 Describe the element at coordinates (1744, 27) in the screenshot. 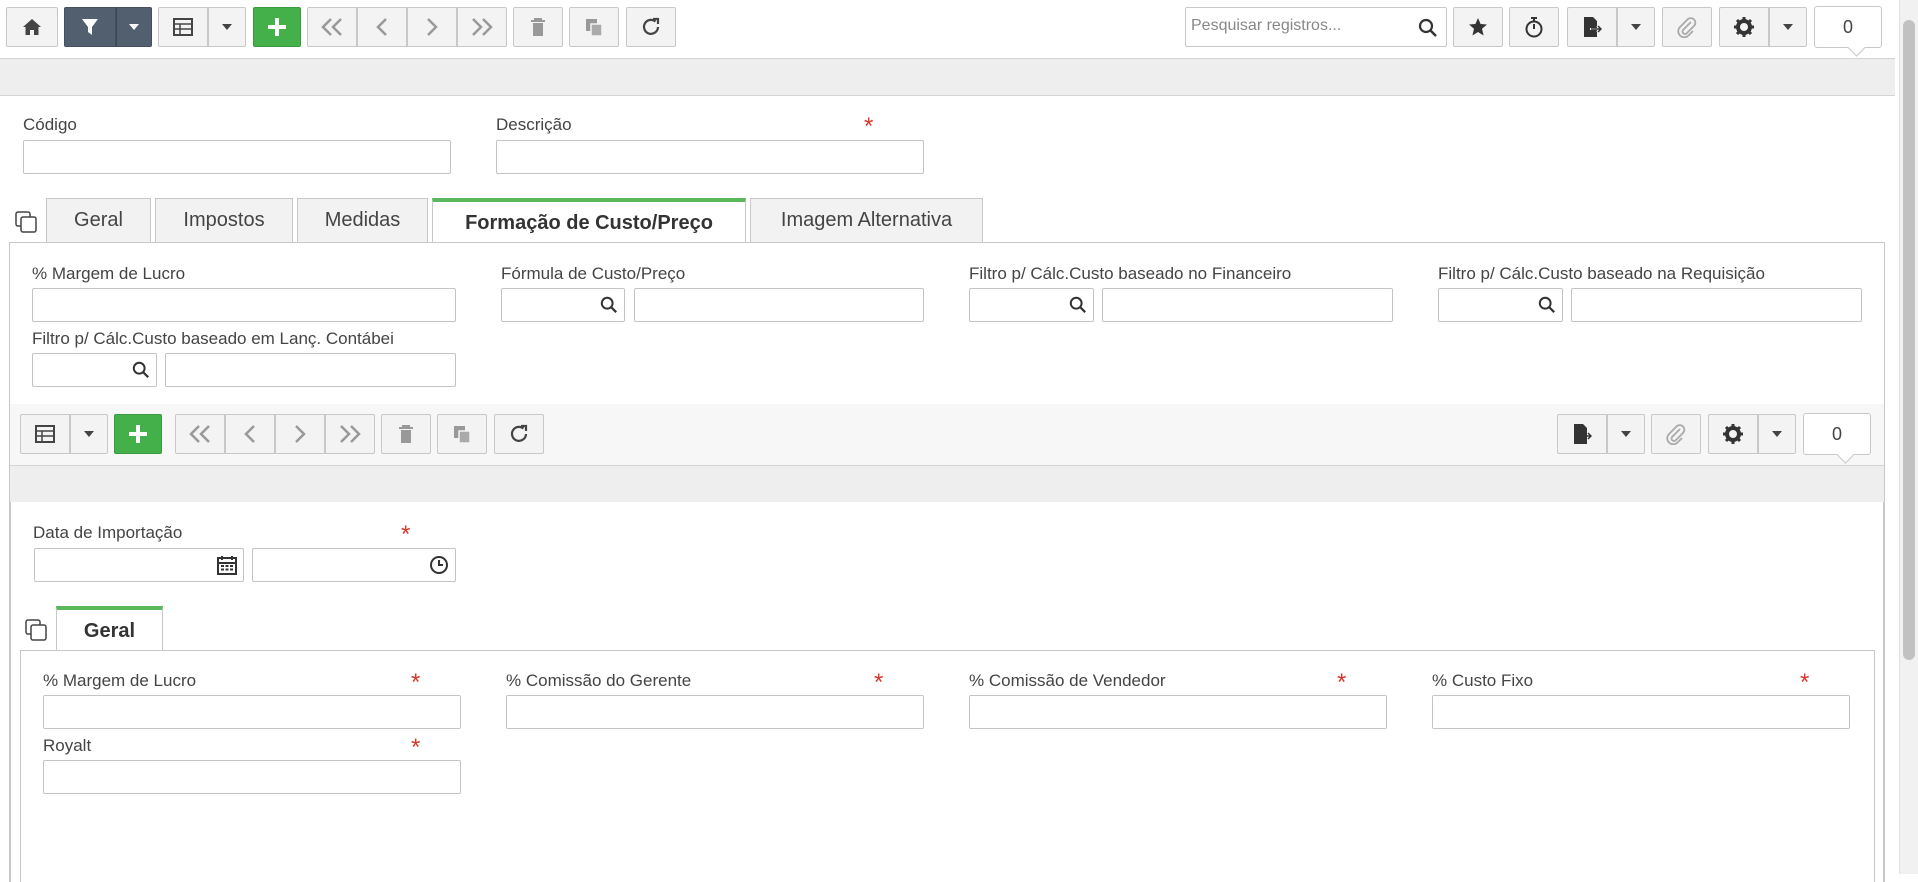

I see `settings-button` at that location.